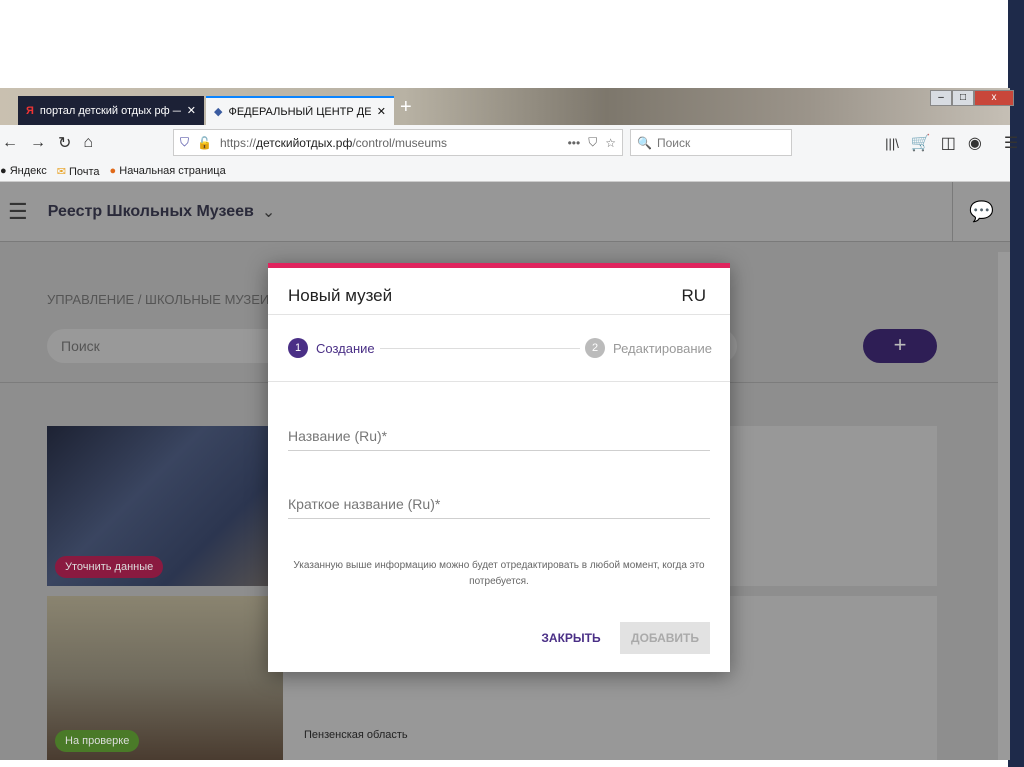 This screenshot has height=767, width=1024. I want to click on maximize-button: □, so click(963, 98).